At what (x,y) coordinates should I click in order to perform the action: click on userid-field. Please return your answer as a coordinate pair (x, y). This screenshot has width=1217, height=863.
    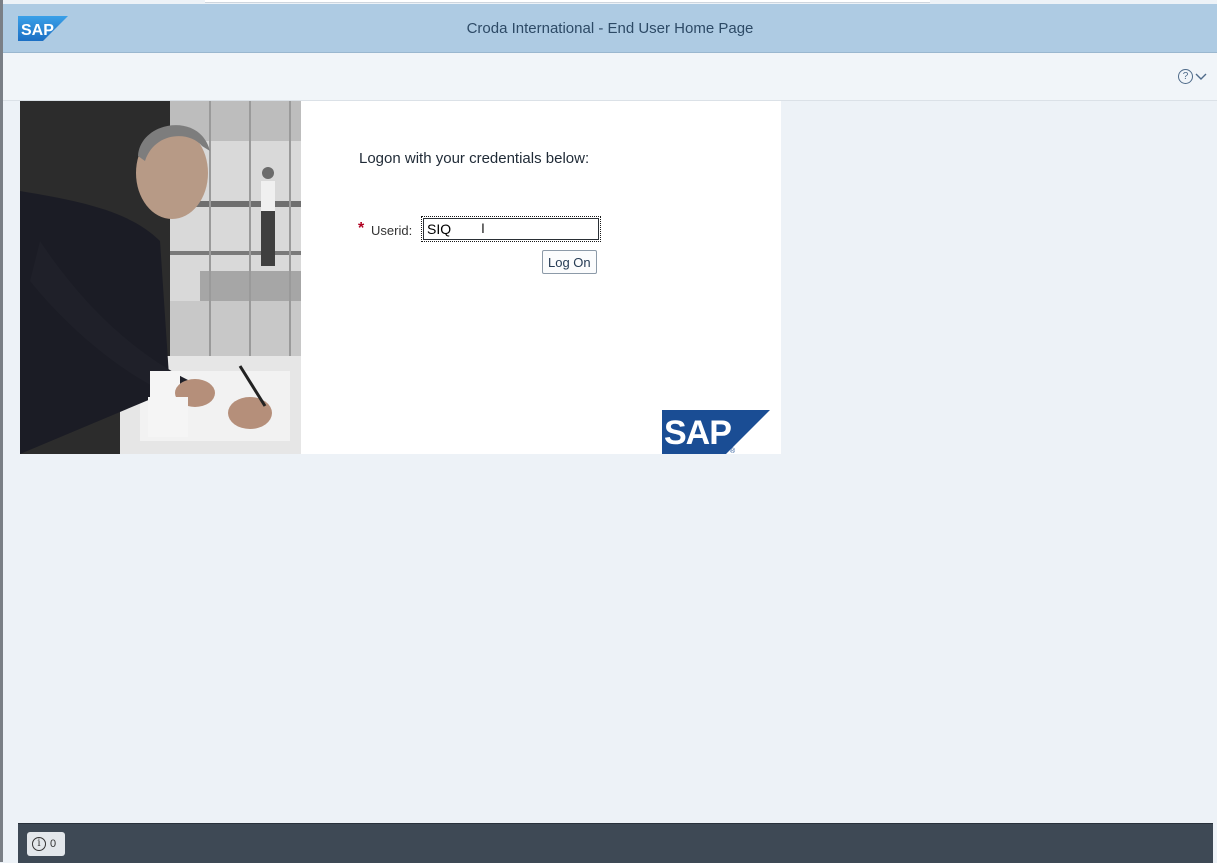
    Looking at the image, I should click on (511, 229).